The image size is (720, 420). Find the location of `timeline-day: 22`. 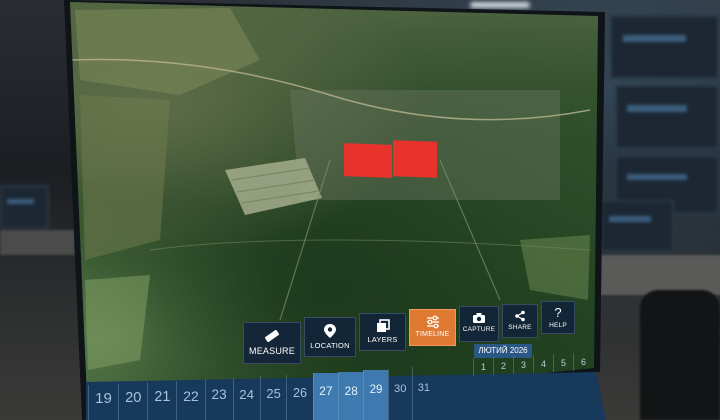

timeline-day: 22 is located at coordinates (190, 400).